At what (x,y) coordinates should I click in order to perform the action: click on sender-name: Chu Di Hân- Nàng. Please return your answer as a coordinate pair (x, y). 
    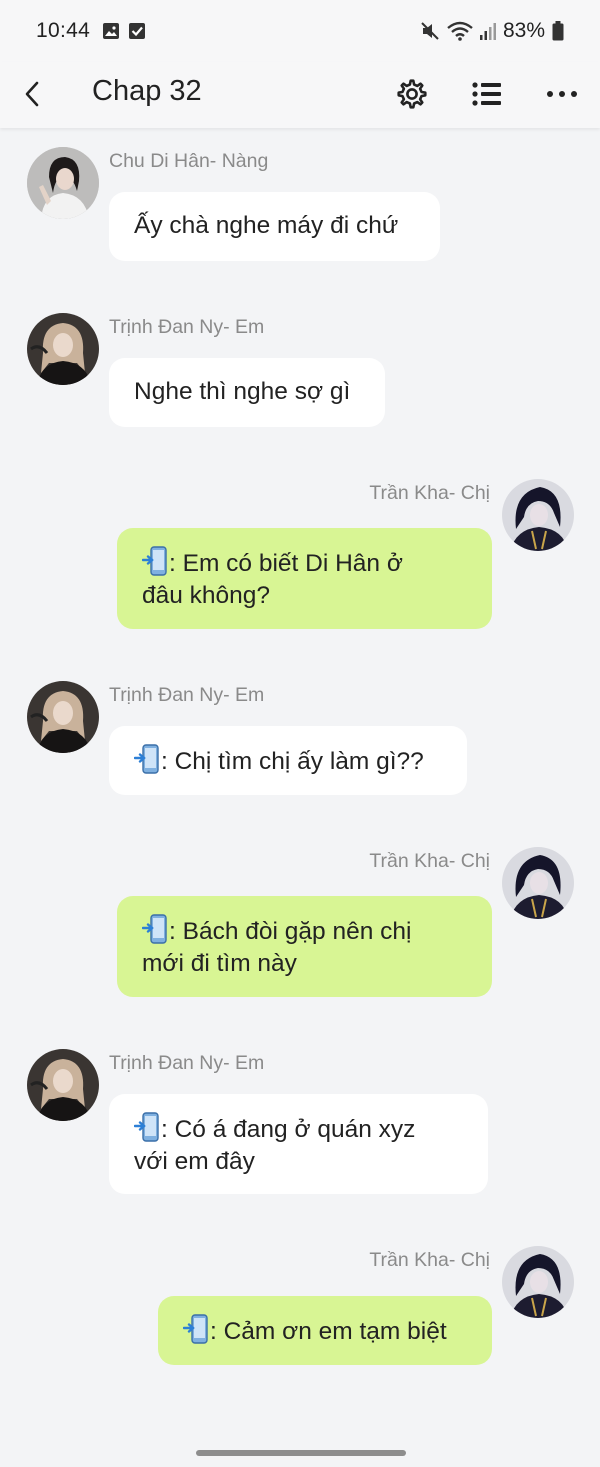
    Looking at the image, I should click on (189, 161).